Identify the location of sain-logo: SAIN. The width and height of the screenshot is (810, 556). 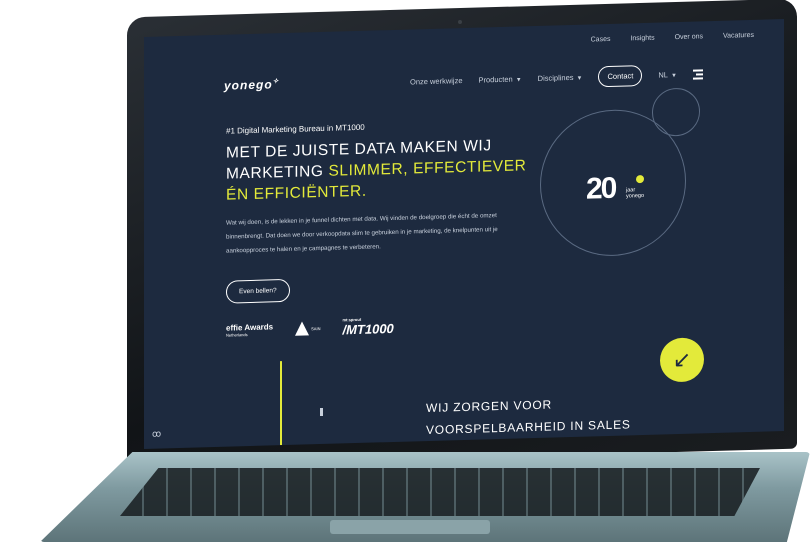
(307, 328).